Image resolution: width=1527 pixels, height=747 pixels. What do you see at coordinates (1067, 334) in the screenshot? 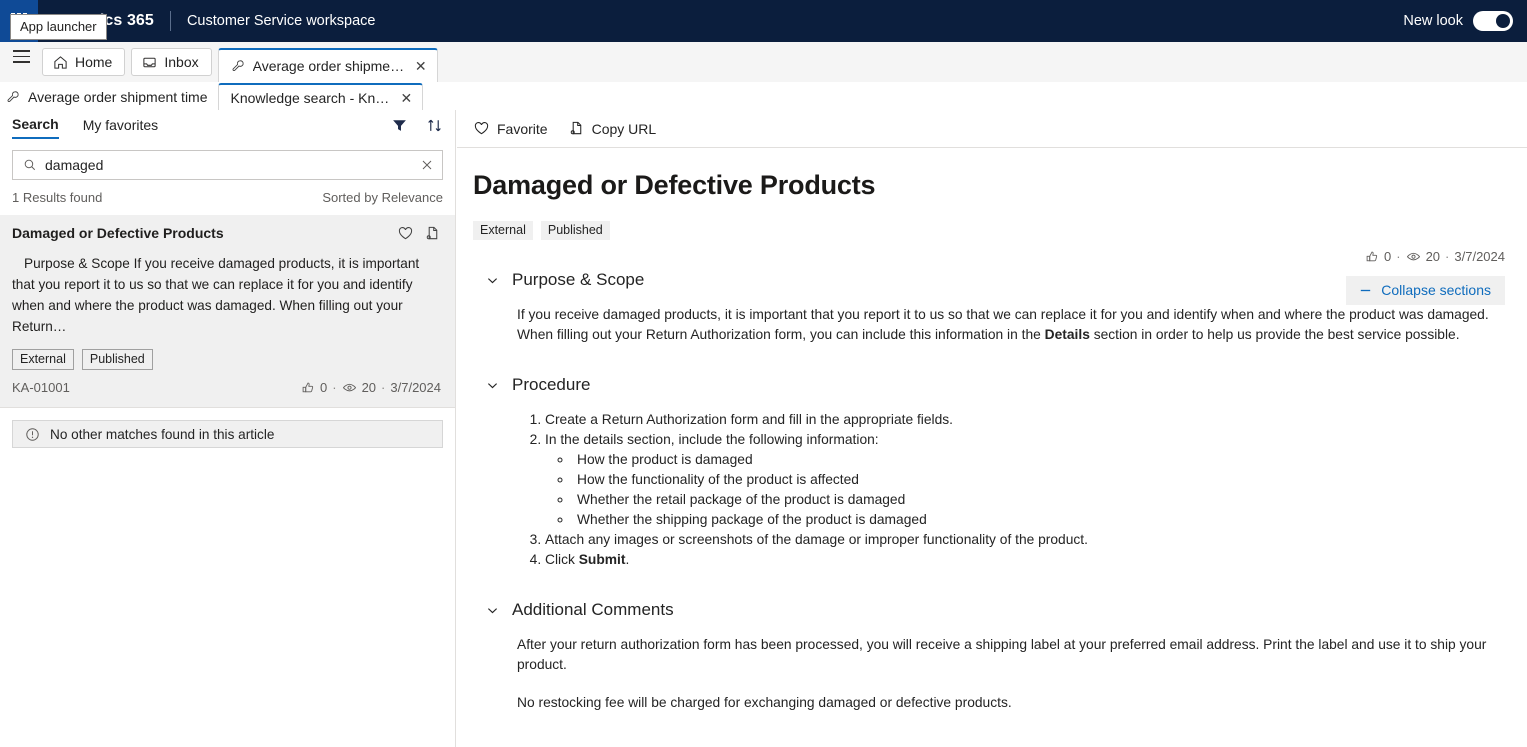
I see `paragraph-emphasis: Details` at bounding box center [1067, 334].